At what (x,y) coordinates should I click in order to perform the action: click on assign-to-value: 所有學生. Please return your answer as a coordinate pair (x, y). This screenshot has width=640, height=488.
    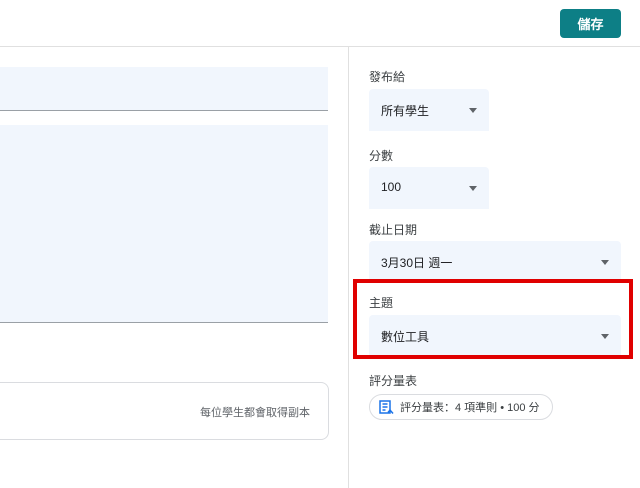
    Looking at the image, I should click on (405, 111).